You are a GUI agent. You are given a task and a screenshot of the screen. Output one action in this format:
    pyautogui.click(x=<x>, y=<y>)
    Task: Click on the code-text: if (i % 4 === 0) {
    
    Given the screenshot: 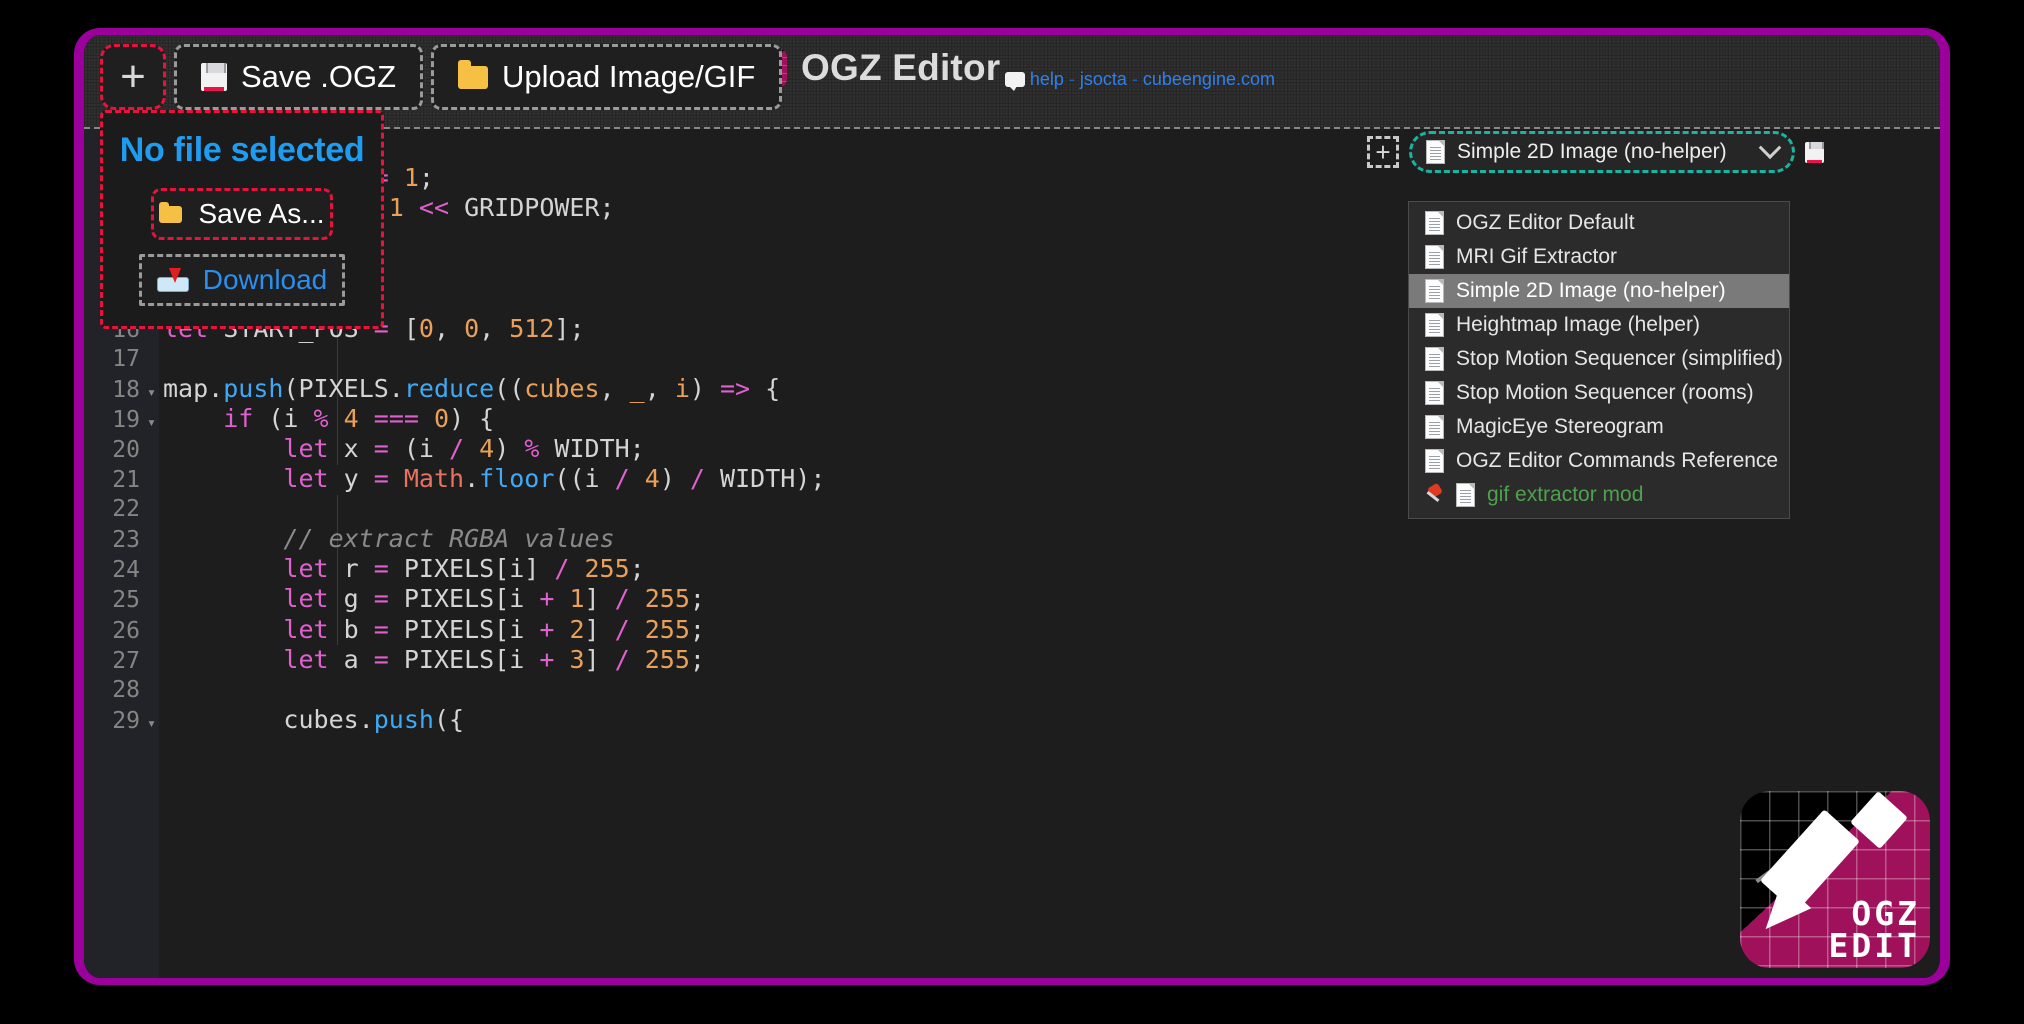 What is the action you would take?
    pyautogui.click(x=359, y=418)
    